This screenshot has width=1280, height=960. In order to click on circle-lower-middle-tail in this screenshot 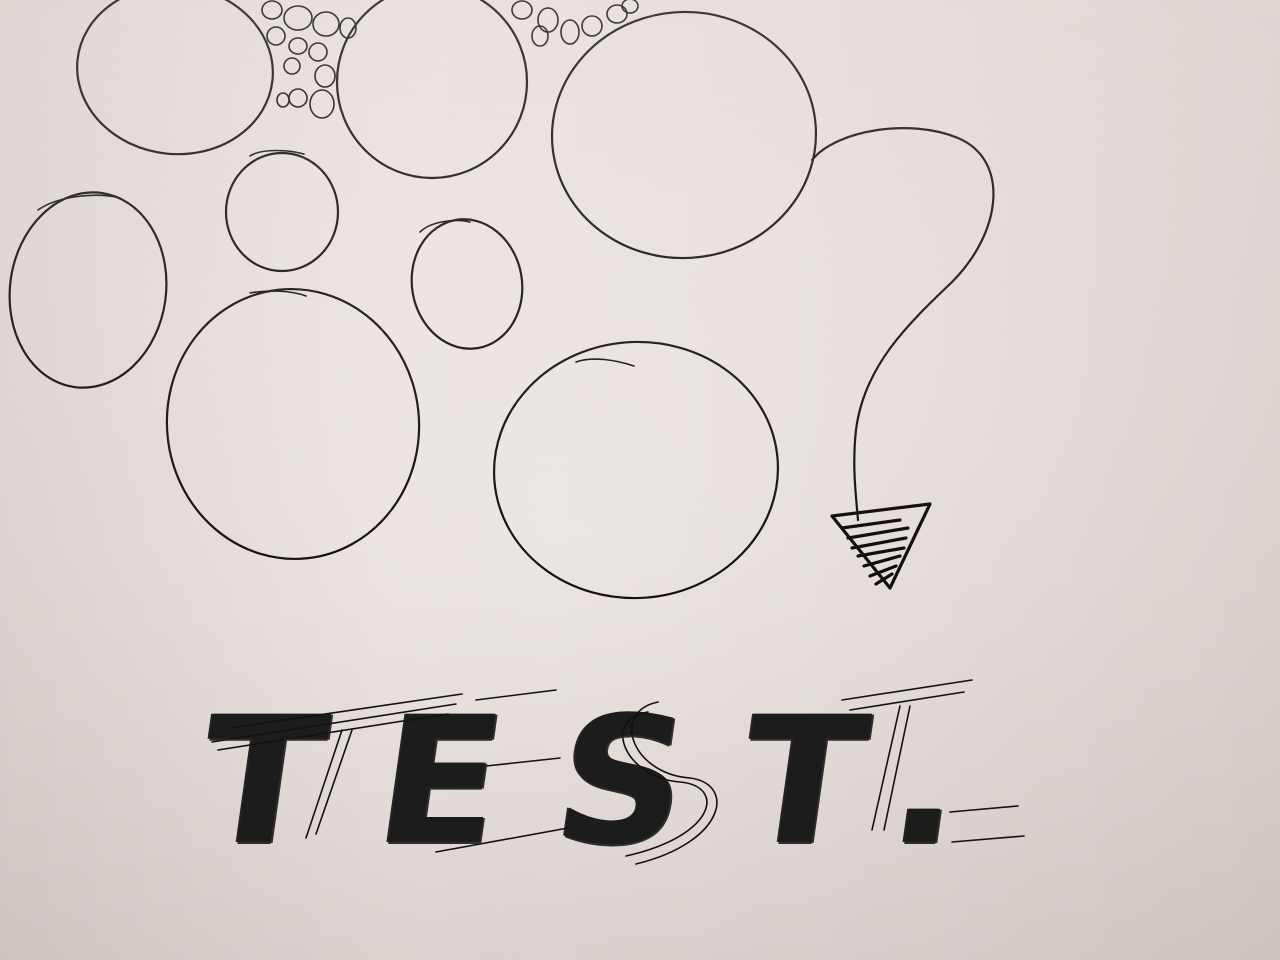, I will do `click(605, 362)`.